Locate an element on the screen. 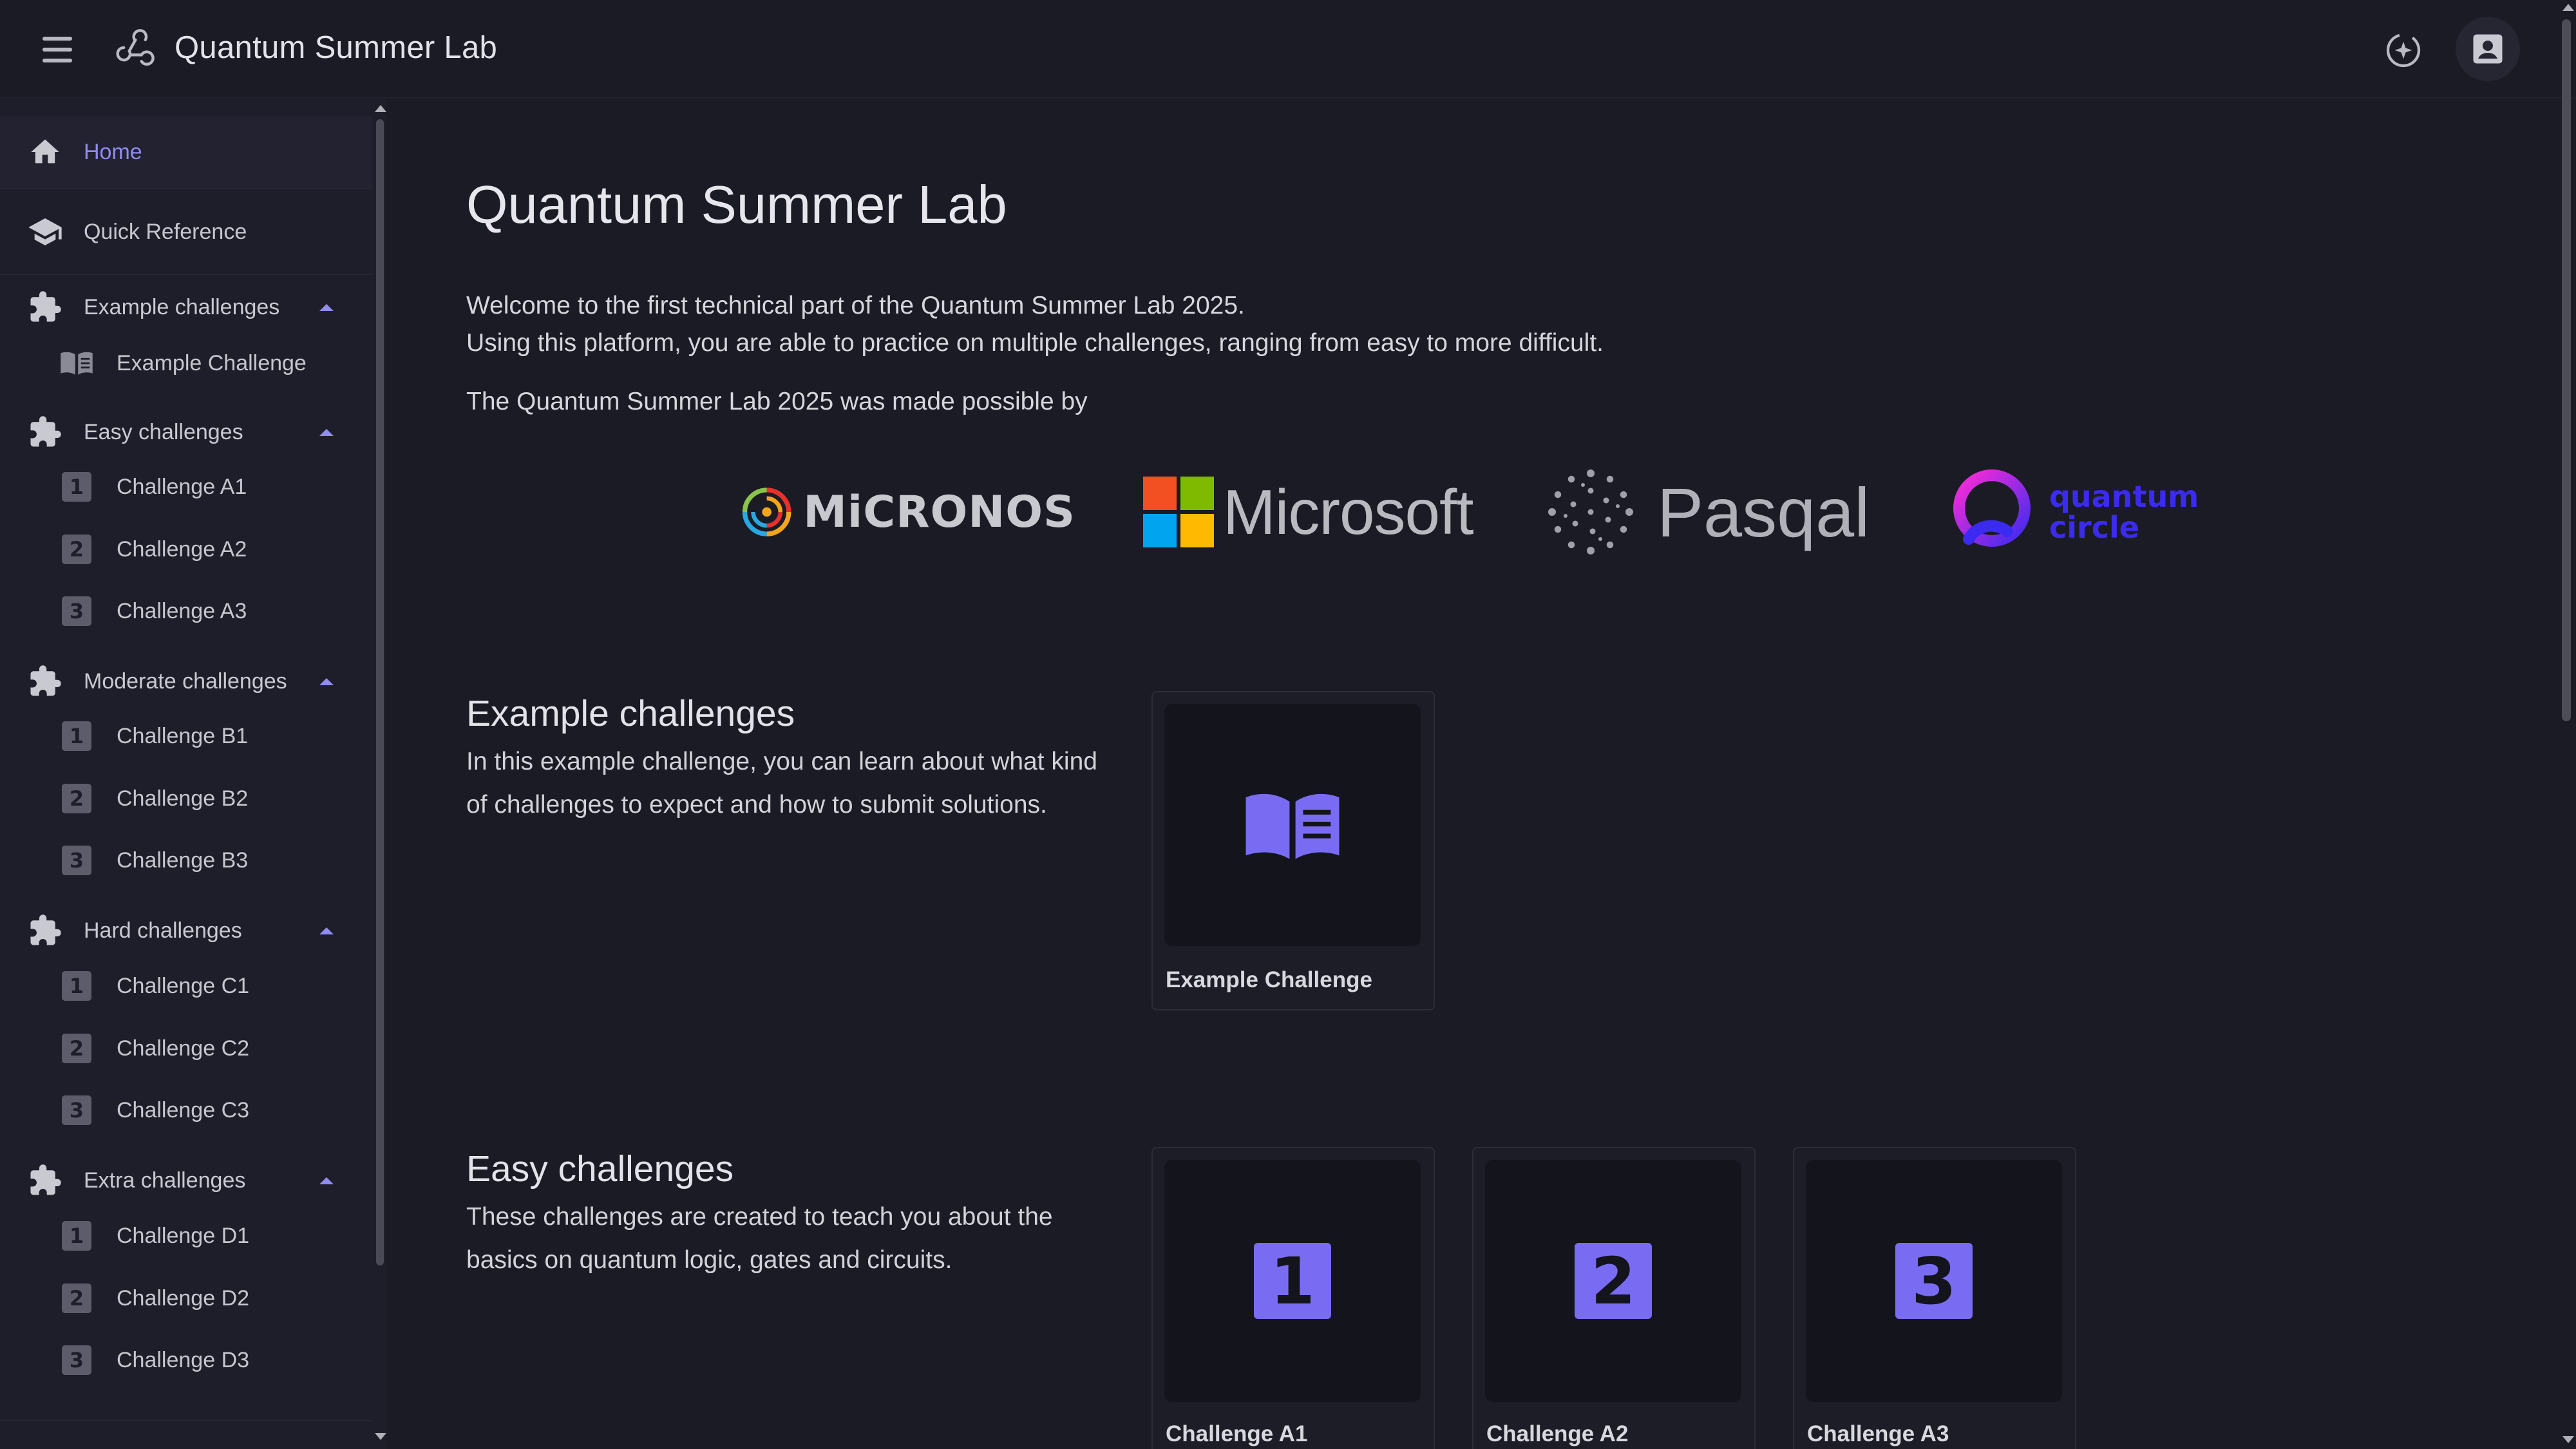 This screenshot has height=1449, width=2576. sidebar-item-challenge-d1: 1 Challenge D1 is located at coordinates (186, 1235).